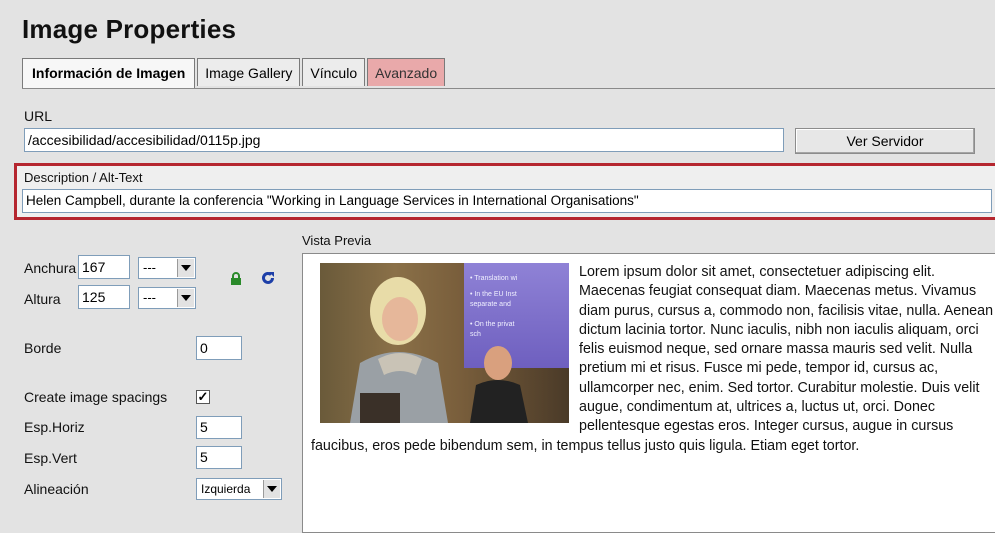 This screenshot has height=533, width=995. Describe the element at coordinates (96, 397) in the screenshot. I see `create-spacing-label: Create image spacings` at that location.